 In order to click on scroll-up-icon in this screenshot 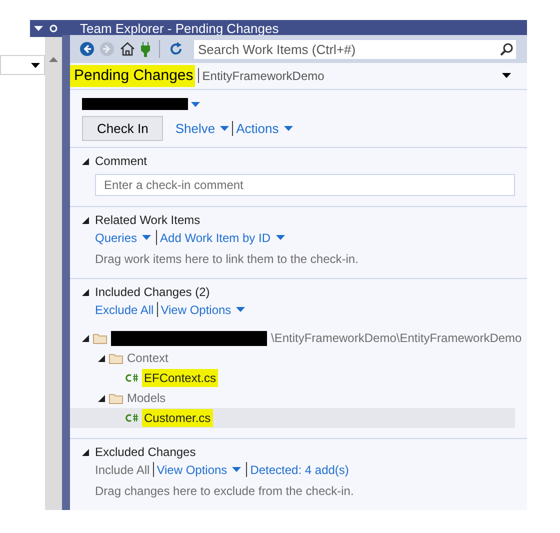, I will do `click(53, 59)`.